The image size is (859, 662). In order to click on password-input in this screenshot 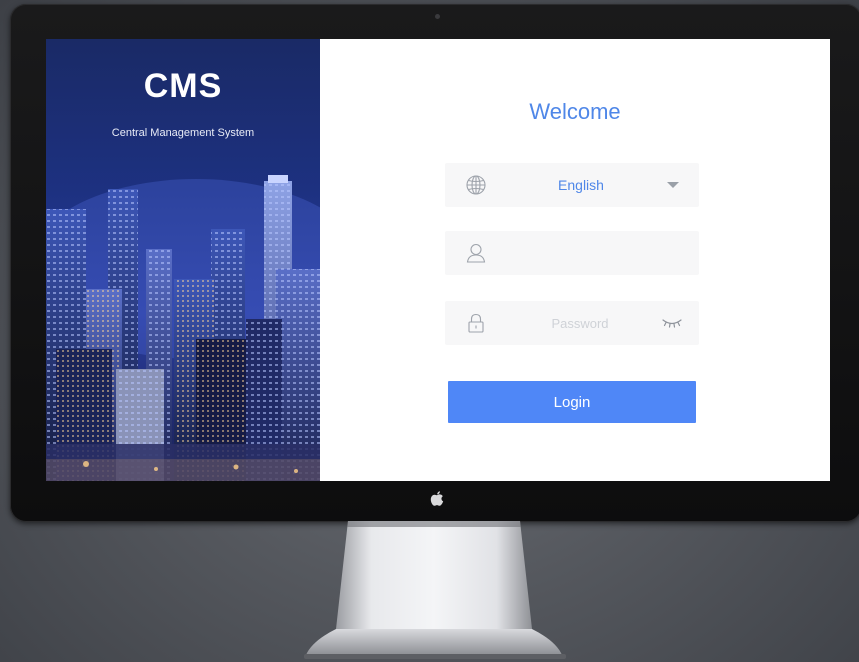, I will do `click(580, 323)`.